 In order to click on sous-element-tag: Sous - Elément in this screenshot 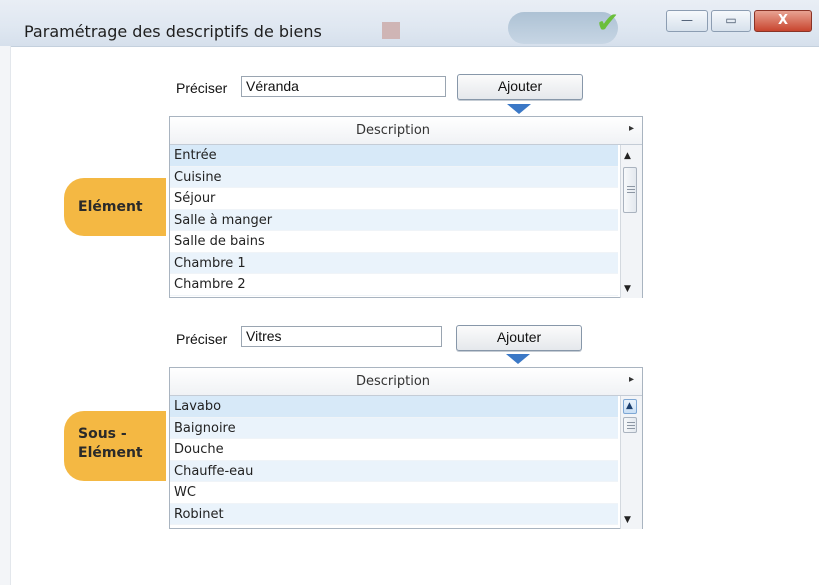, I will do `click(115, 446)`.